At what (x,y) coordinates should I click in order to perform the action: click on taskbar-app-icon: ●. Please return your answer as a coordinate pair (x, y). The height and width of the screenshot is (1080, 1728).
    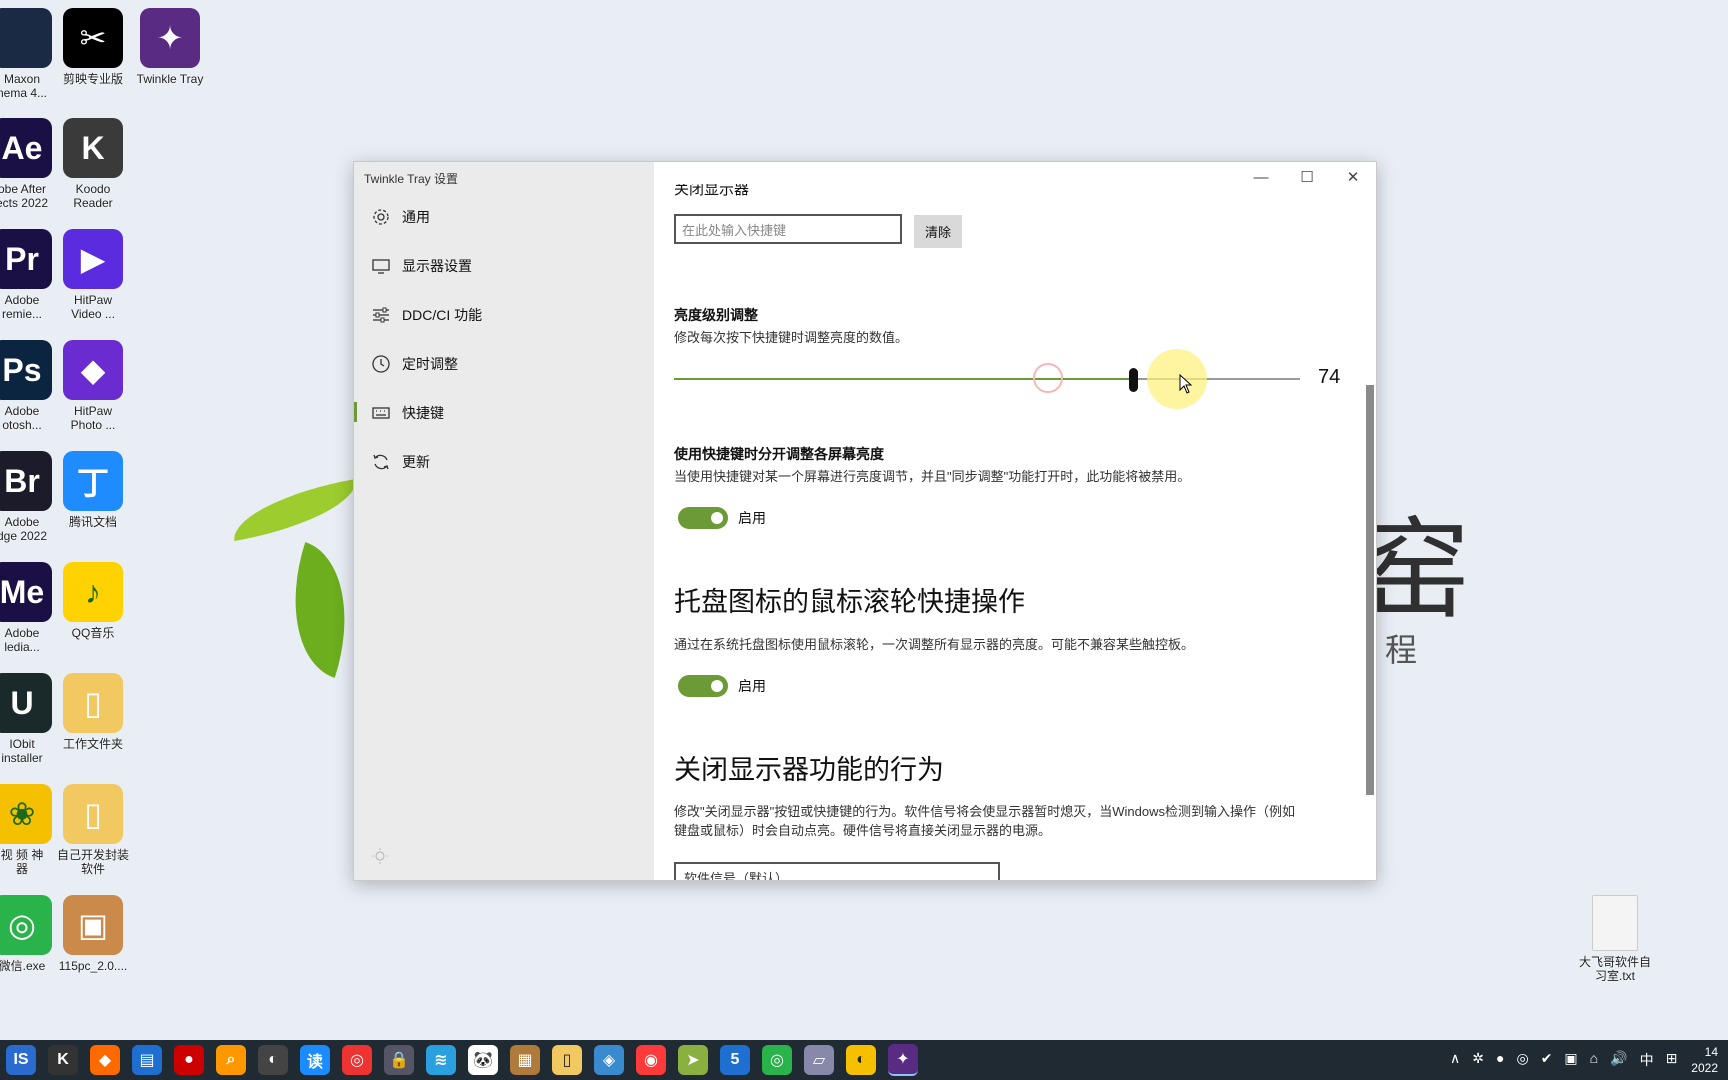
    Looking at the image, I should click on (189, 1060).